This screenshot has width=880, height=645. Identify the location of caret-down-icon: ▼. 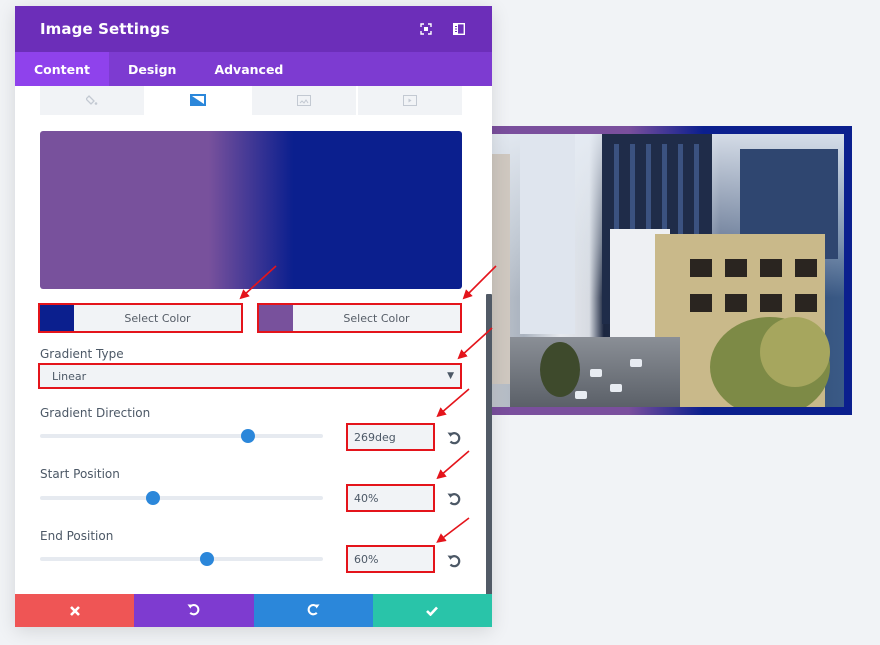
(450, 376).